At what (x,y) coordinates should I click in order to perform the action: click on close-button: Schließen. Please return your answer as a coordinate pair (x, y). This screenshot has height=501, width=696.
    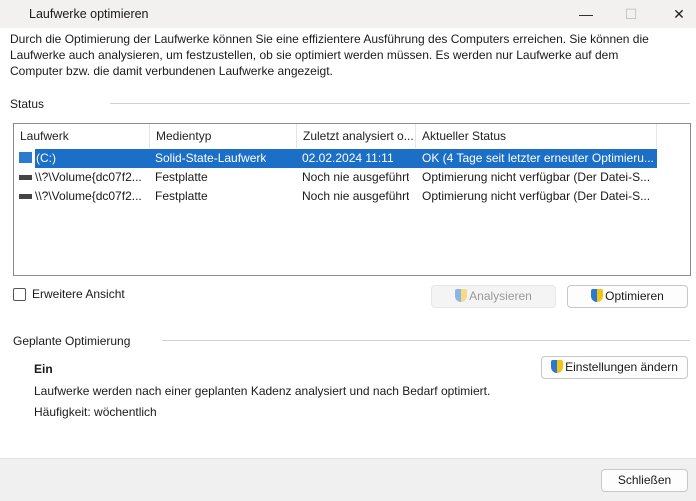
    Looking at the image, I should click on (644, 480).